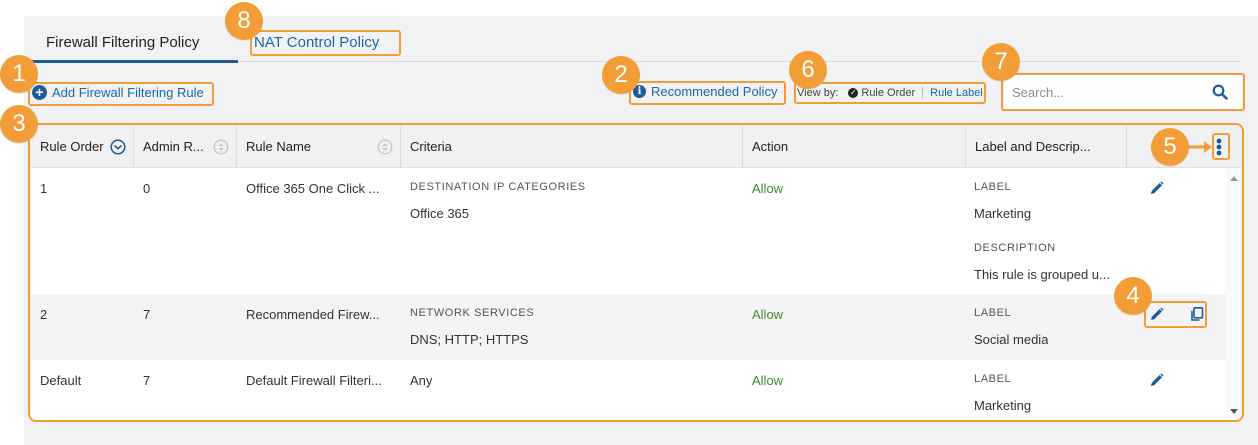 This screenshot has width=1258, height=445. What do you see at coordinates (1221, 146) in the screenshot?
I see `annotation-box-kebab-menu` at bounding box center [1221, 146].